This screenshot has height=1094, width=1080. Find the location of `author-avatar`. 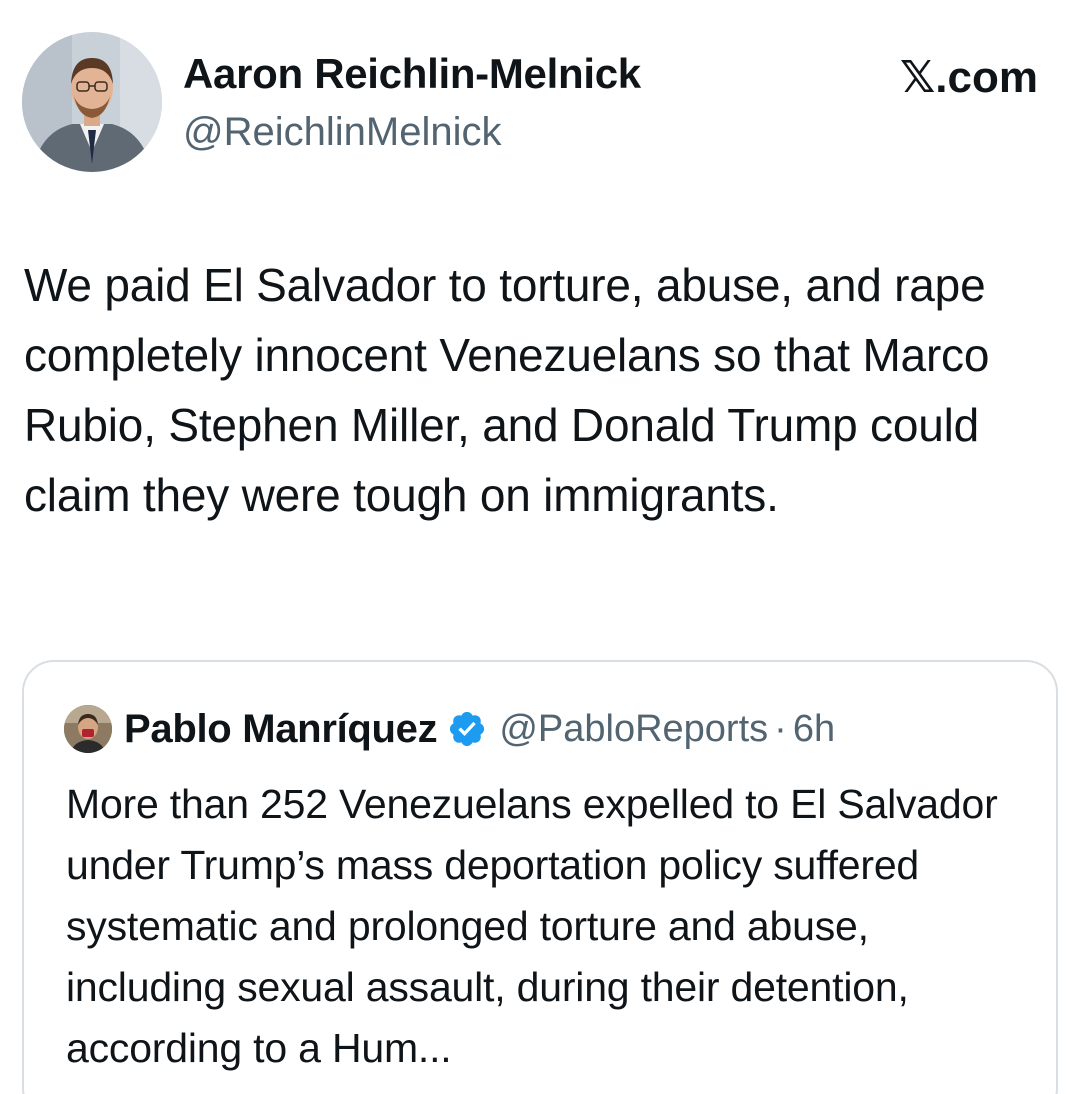

author-avatar is located at coordinates (92, 102).